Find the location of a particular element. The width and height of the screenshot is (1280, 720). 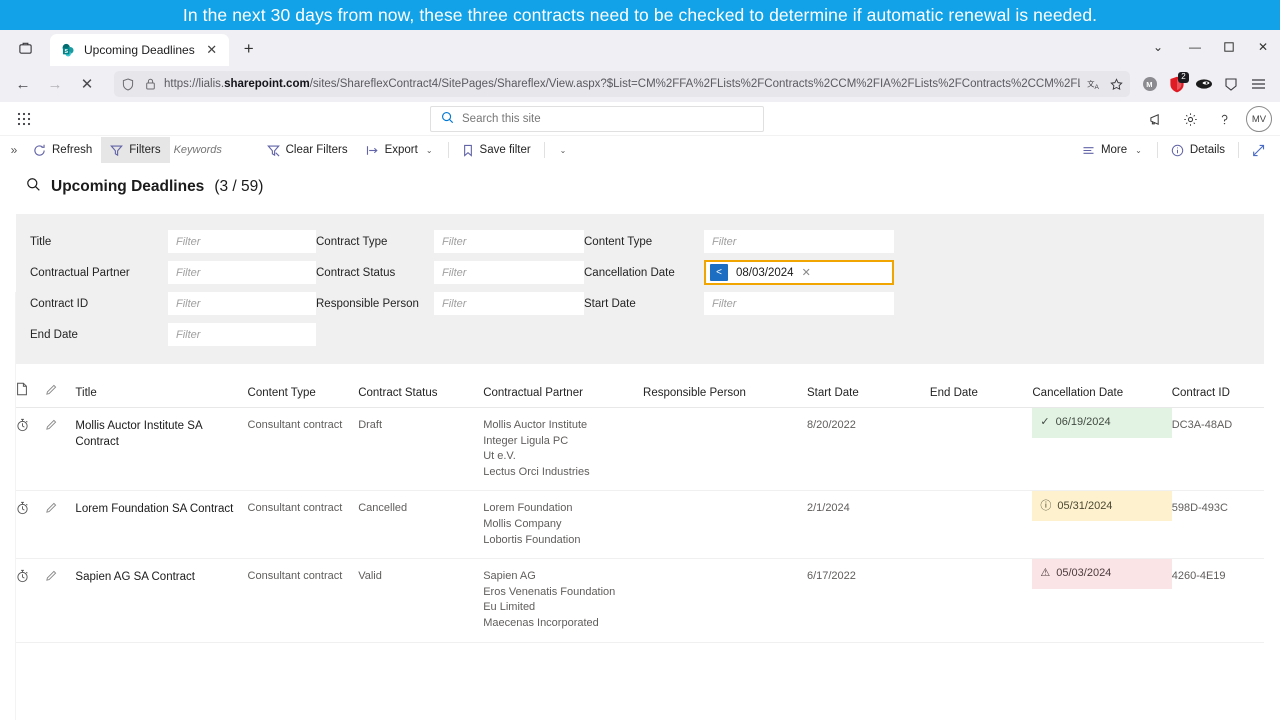

ublock-origin-icon: 2 is located at coordinates (1177, 84).